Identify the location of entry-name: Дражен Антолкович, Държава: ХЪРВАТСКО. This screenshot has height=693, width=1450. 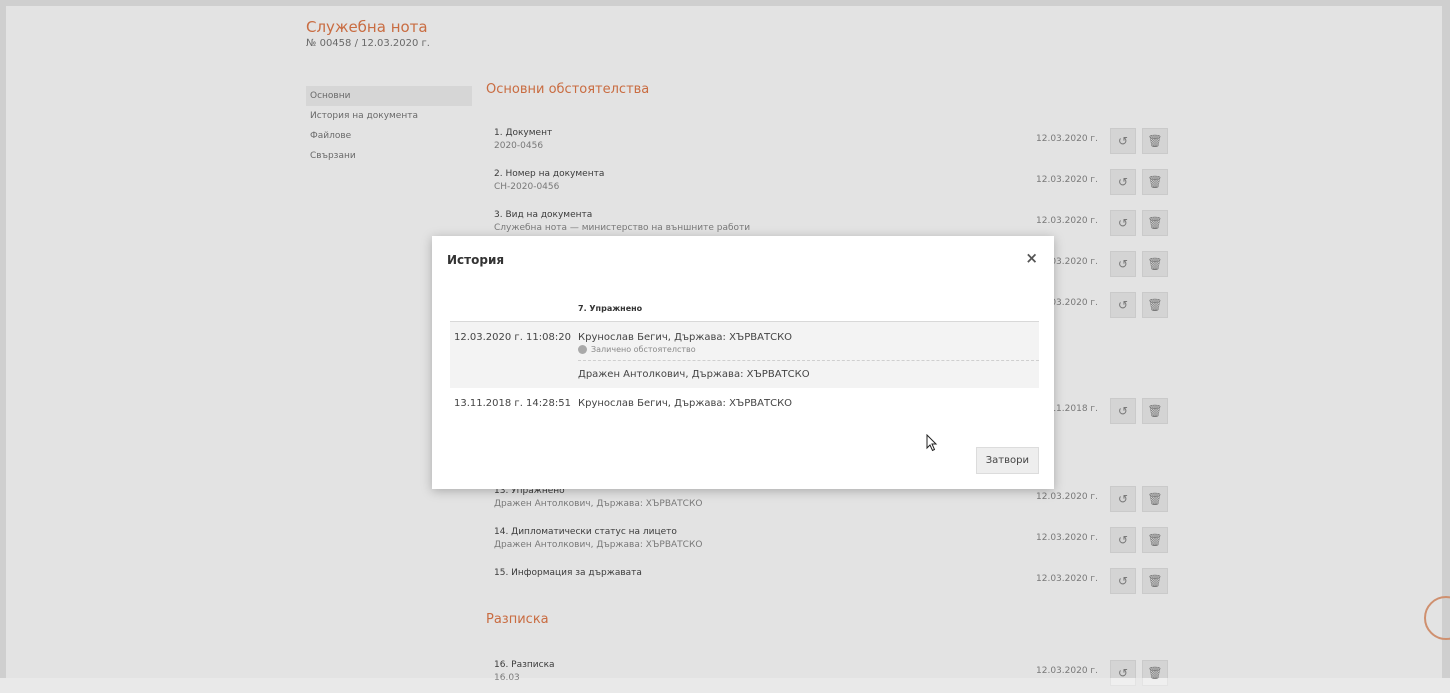
(694, 374).